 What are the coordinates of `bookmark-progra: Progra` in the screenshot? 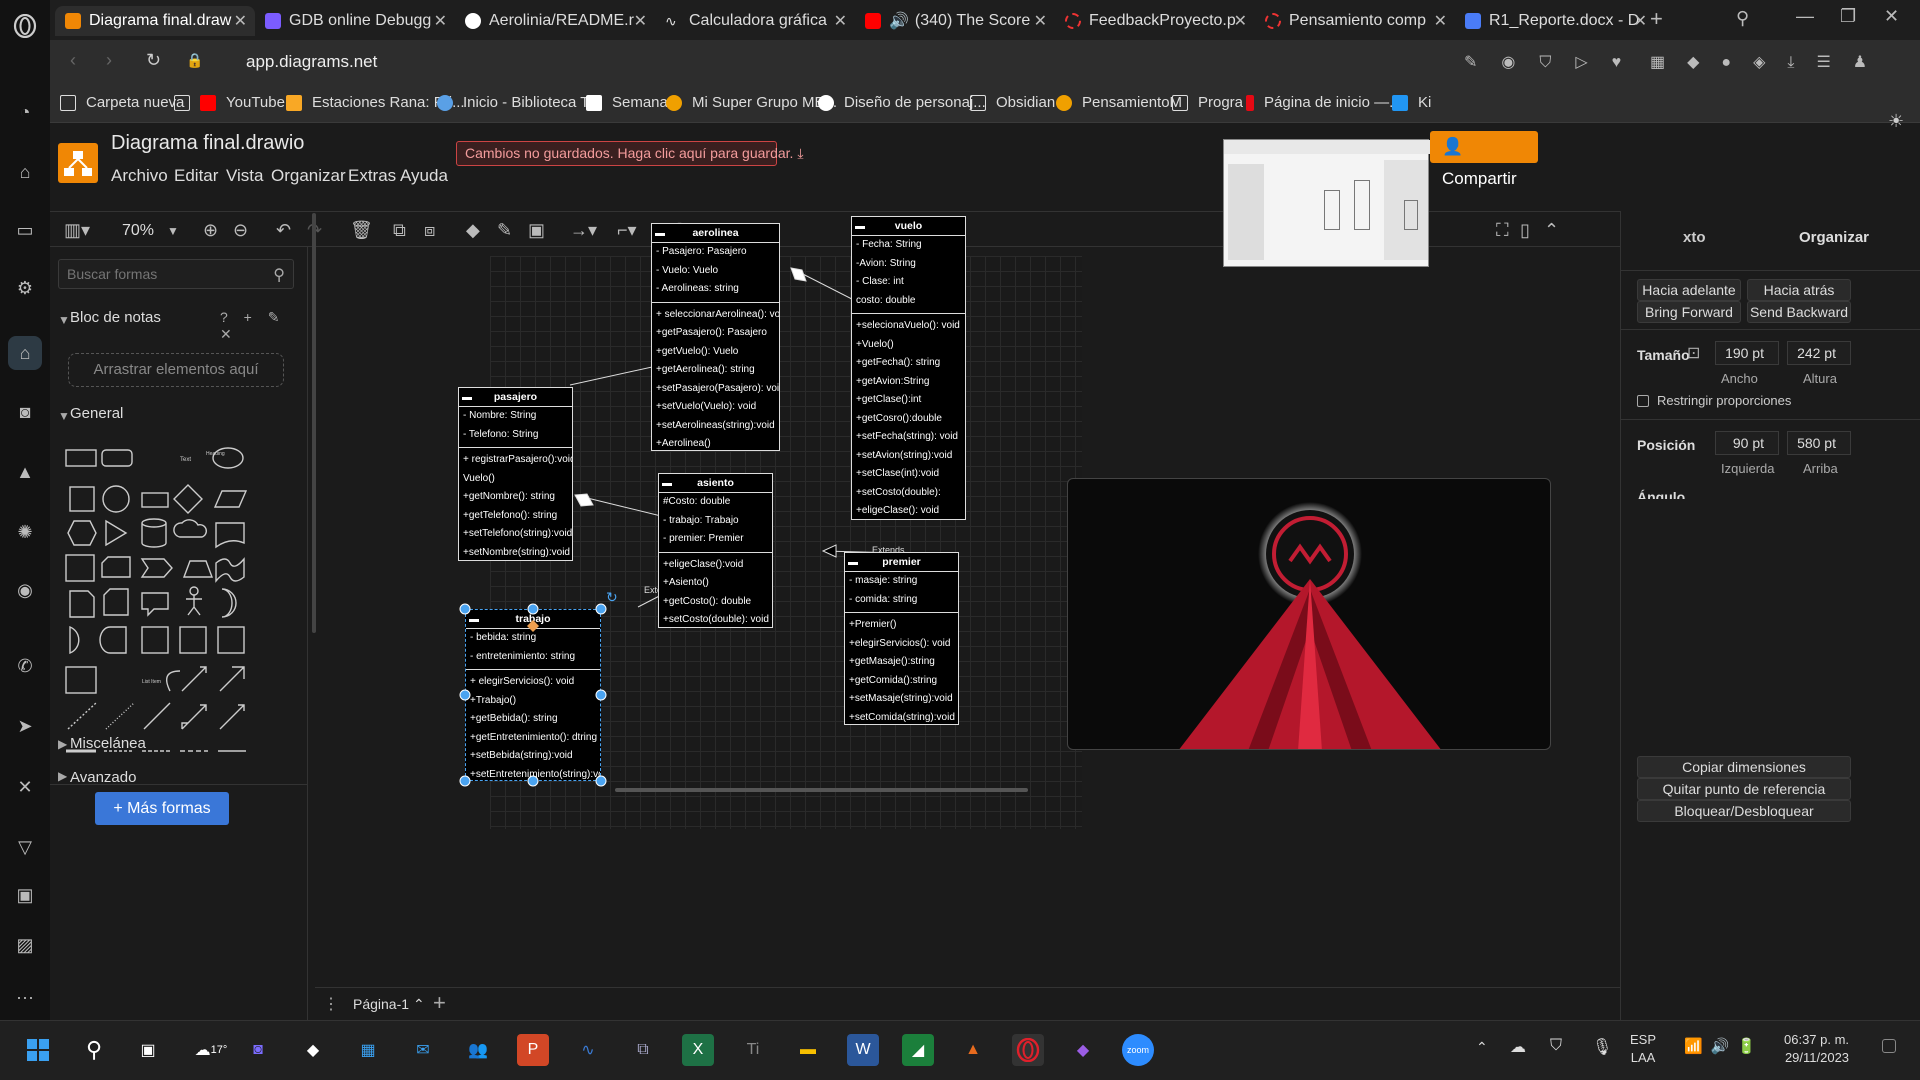 It's located at (1207, 102).